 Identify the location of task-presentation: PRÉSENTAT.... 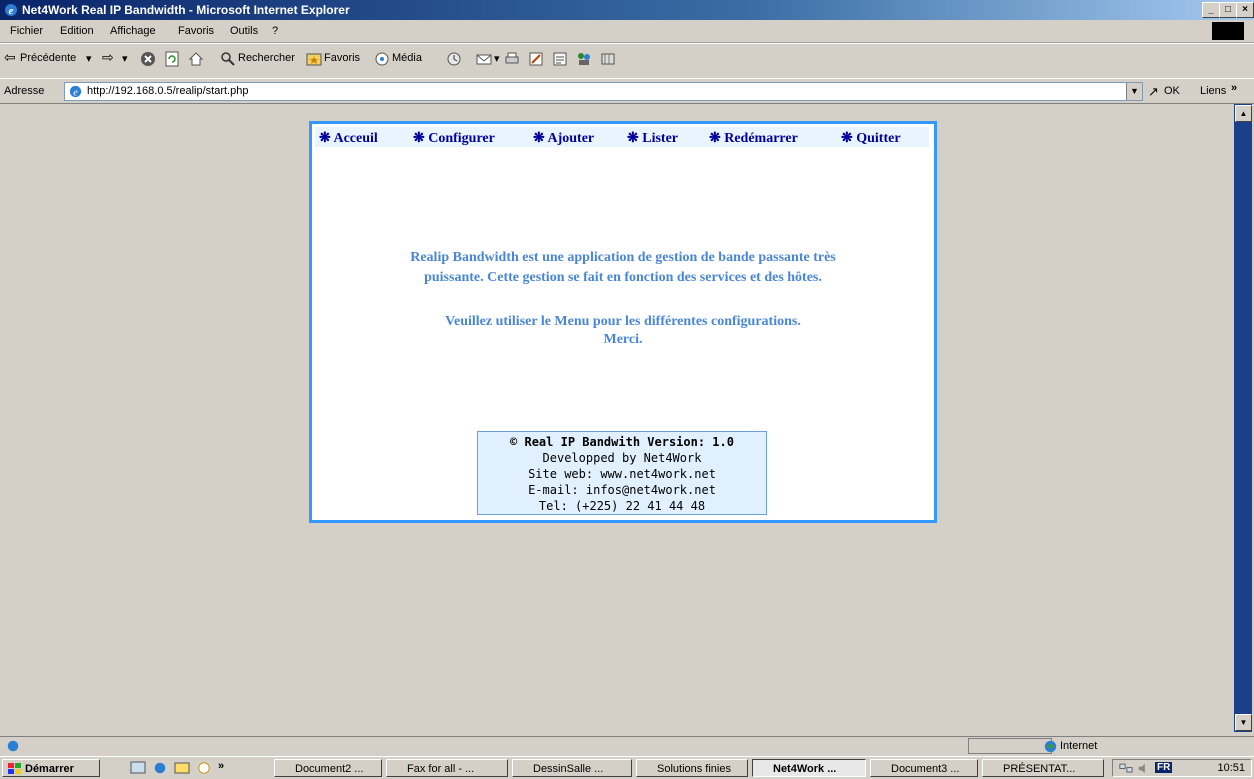
(1043, 768).